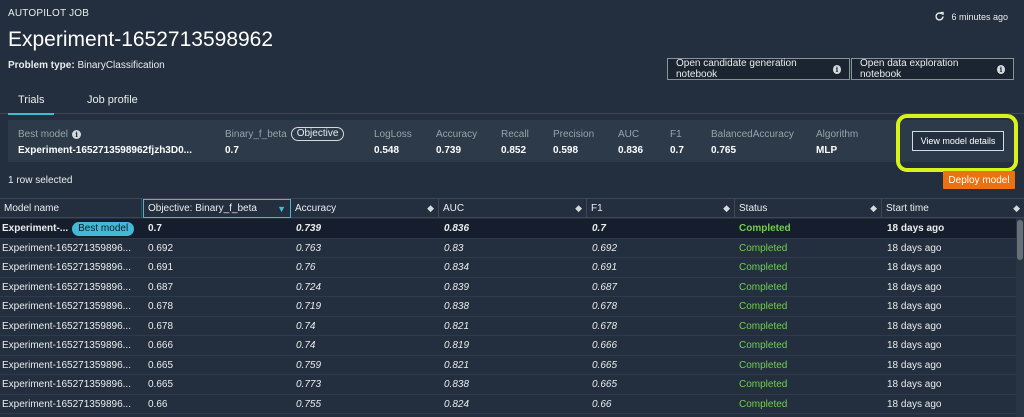 The height and width of the screenshot is (417, 1024). I want to click on problem-type-value: BinaryClassification, so click(121, 65).